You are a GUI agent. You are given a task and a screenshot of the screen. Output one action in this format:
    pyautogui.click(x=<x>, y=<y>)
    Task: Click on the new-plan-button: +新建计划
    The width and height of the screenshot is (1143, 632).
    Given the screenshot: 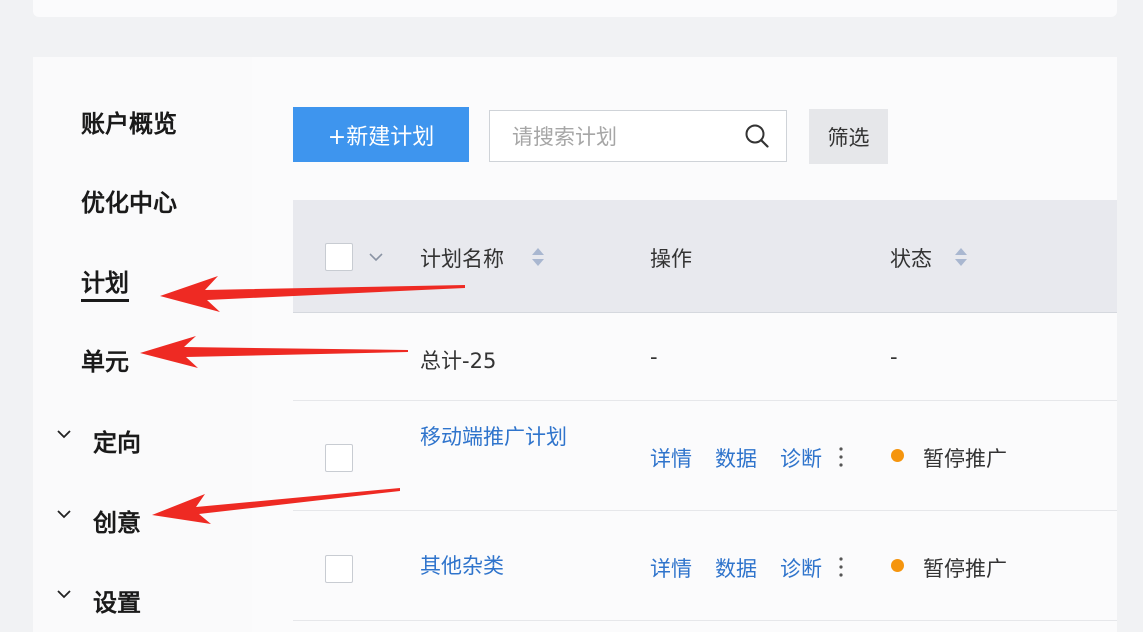 What is the action you would take?
    pyautogui.click(x=381, y=134)
    